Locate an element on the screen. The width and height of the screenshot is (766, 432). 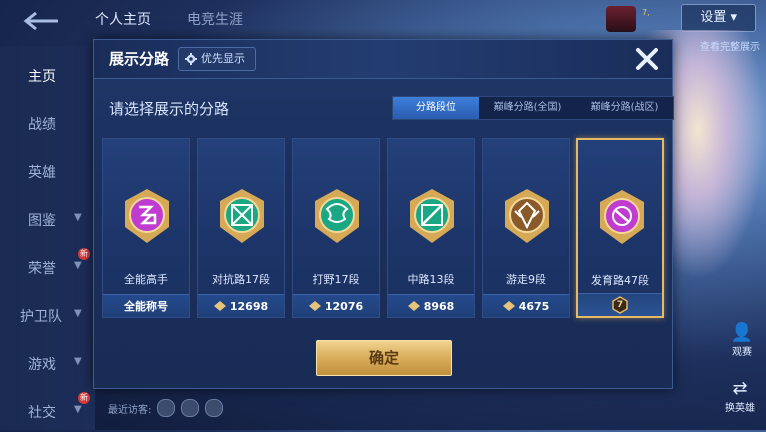
lane-card-footer: 4675 is located at coordinates (526, 305).